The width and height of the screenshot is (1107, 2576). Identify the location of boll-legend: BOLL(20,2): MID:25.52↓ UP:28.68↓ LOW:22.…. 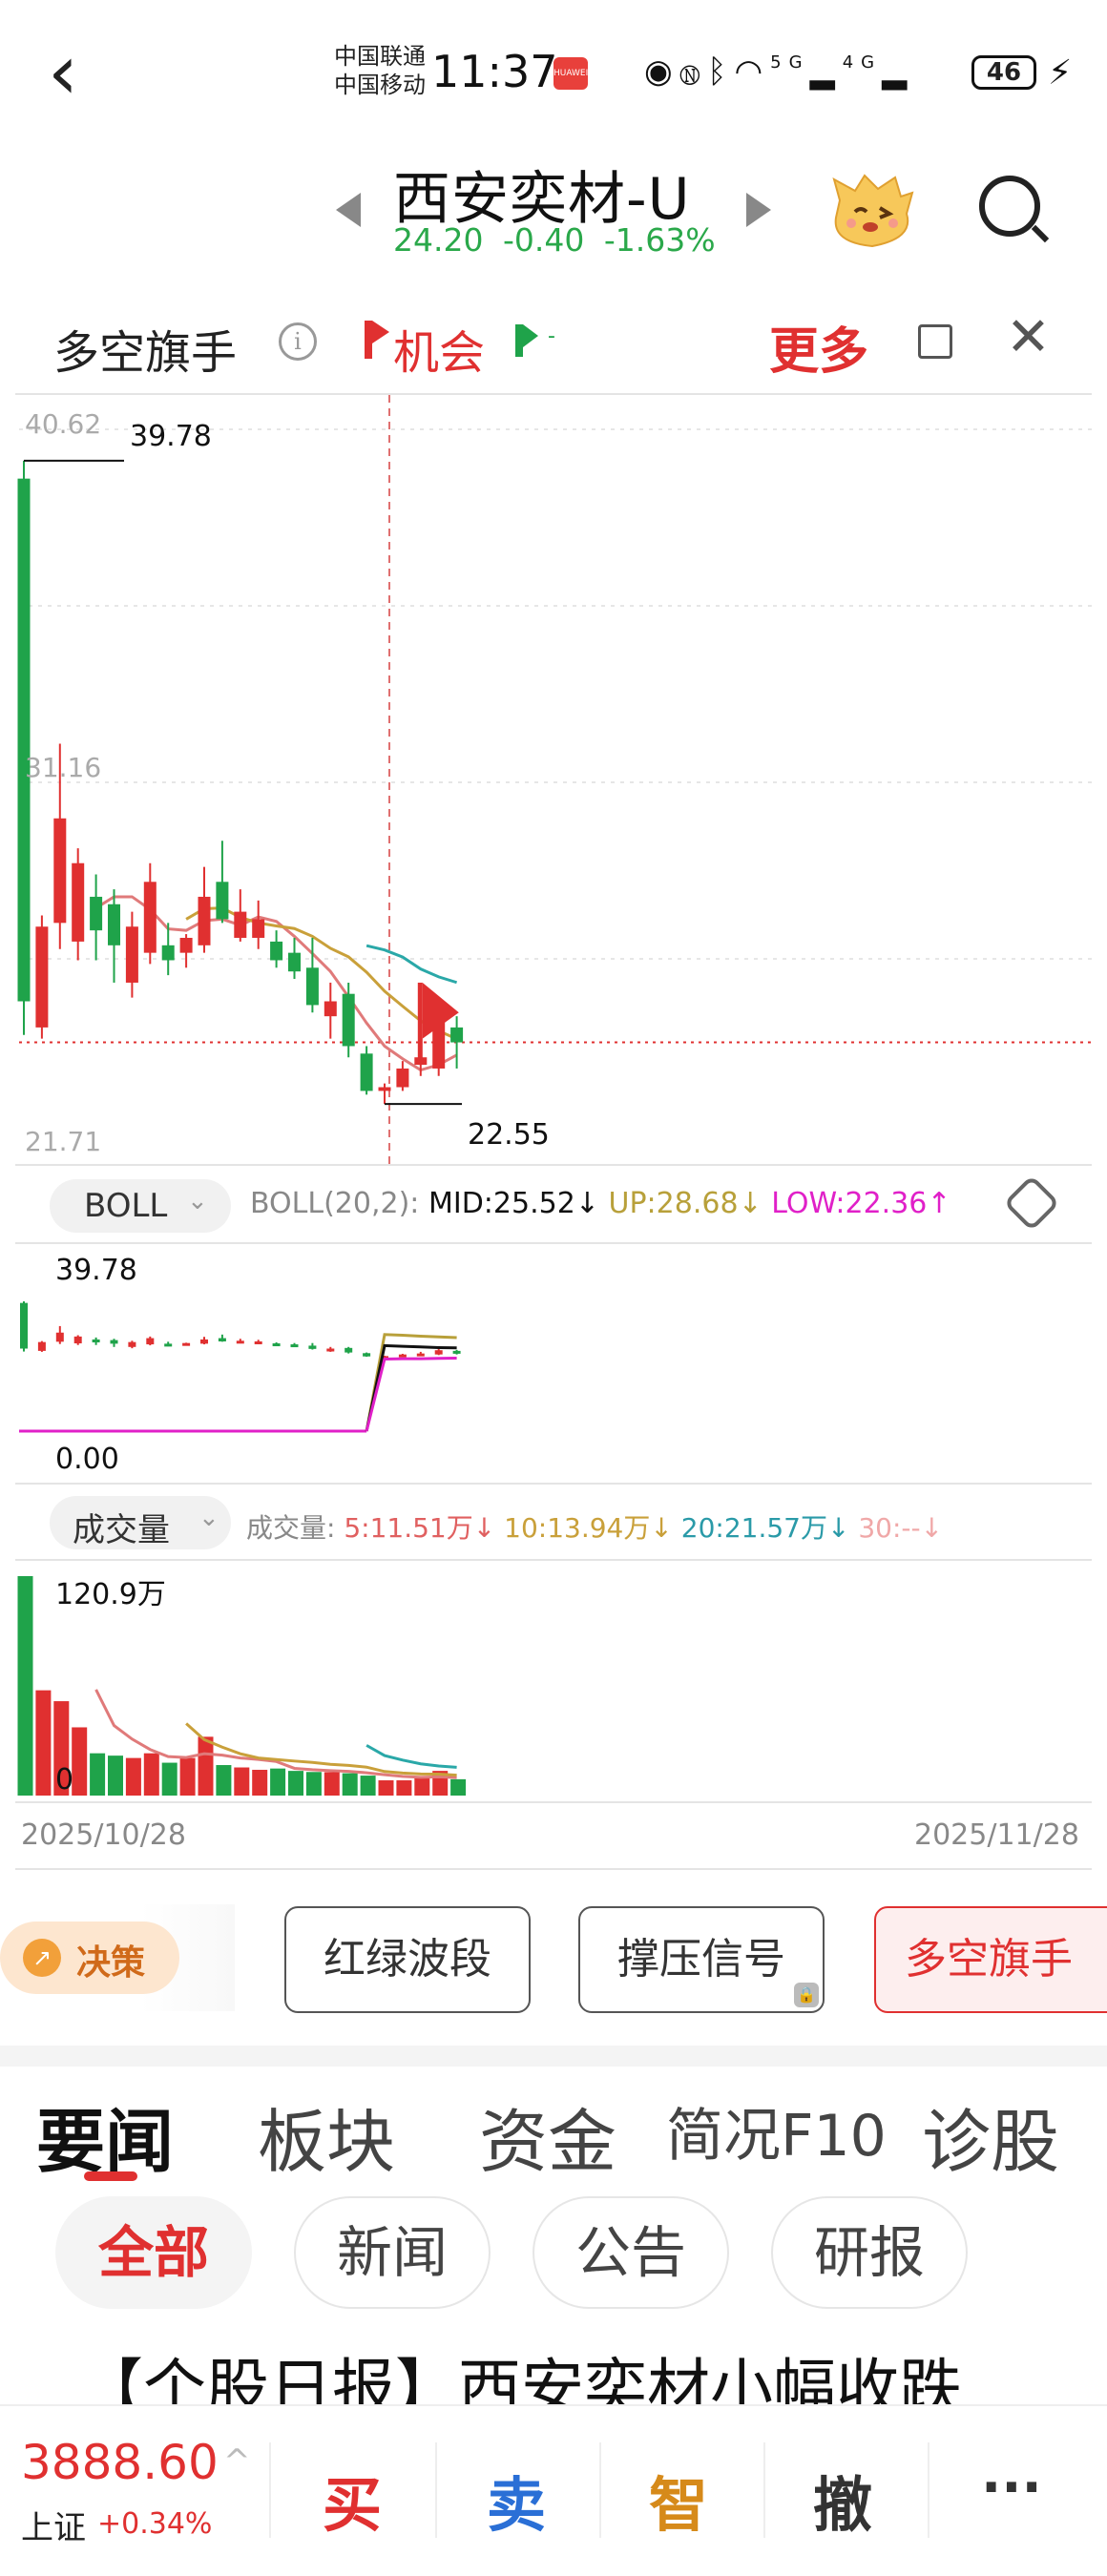
(600, 1203).